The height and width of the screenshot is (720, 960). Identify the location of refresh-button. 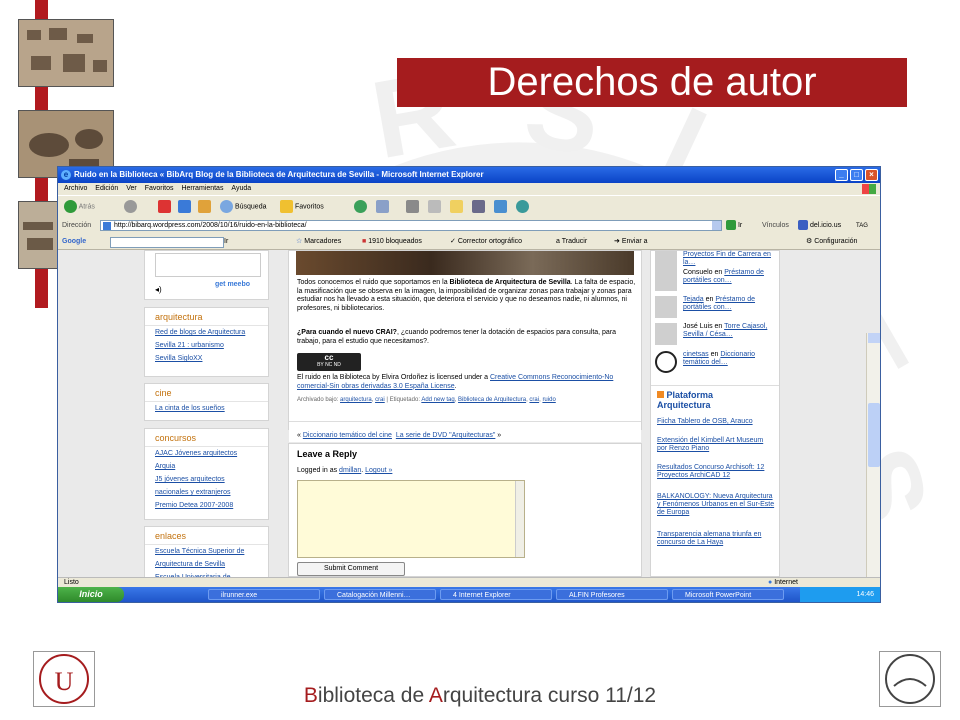
(184, 207).